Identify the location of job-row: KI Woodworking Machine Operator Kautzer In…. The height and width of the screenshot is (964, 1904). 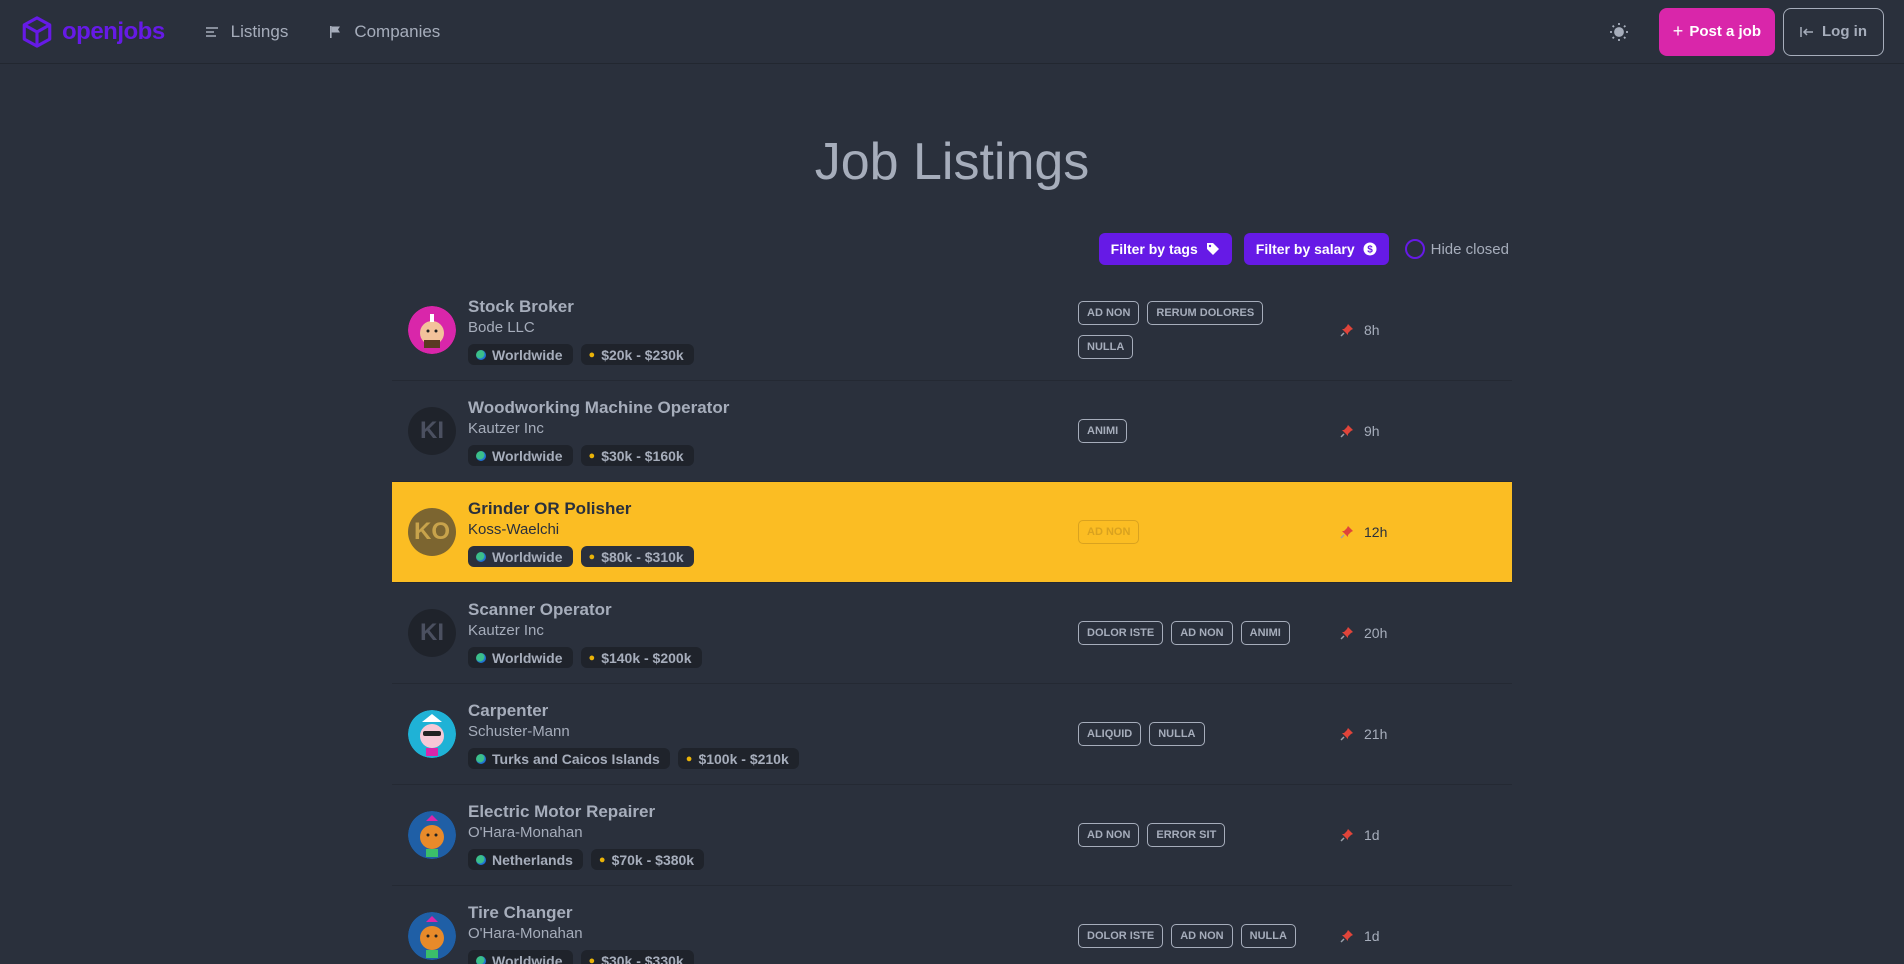
(952, 431).